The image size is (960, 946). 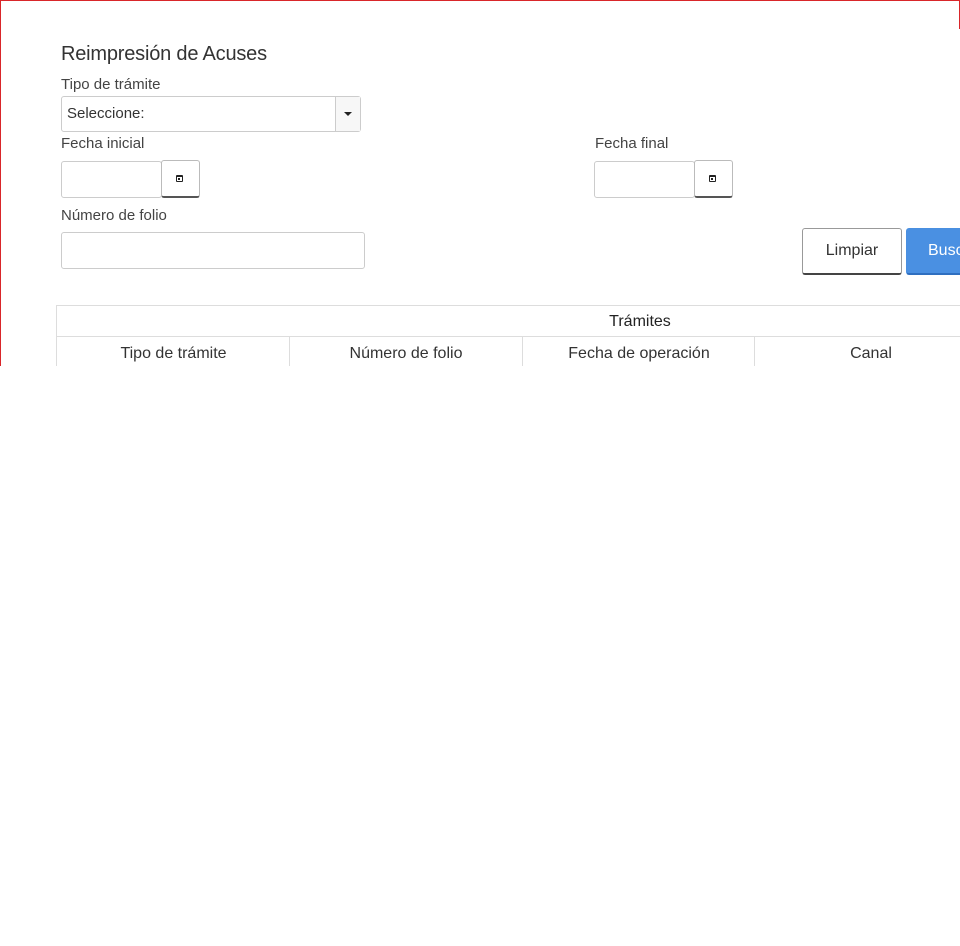 What do you see at coordinates (211, 114) in the screenshot?
I see `tipo-tramite-select: Seleccione:` at bounding box center [211, 114].